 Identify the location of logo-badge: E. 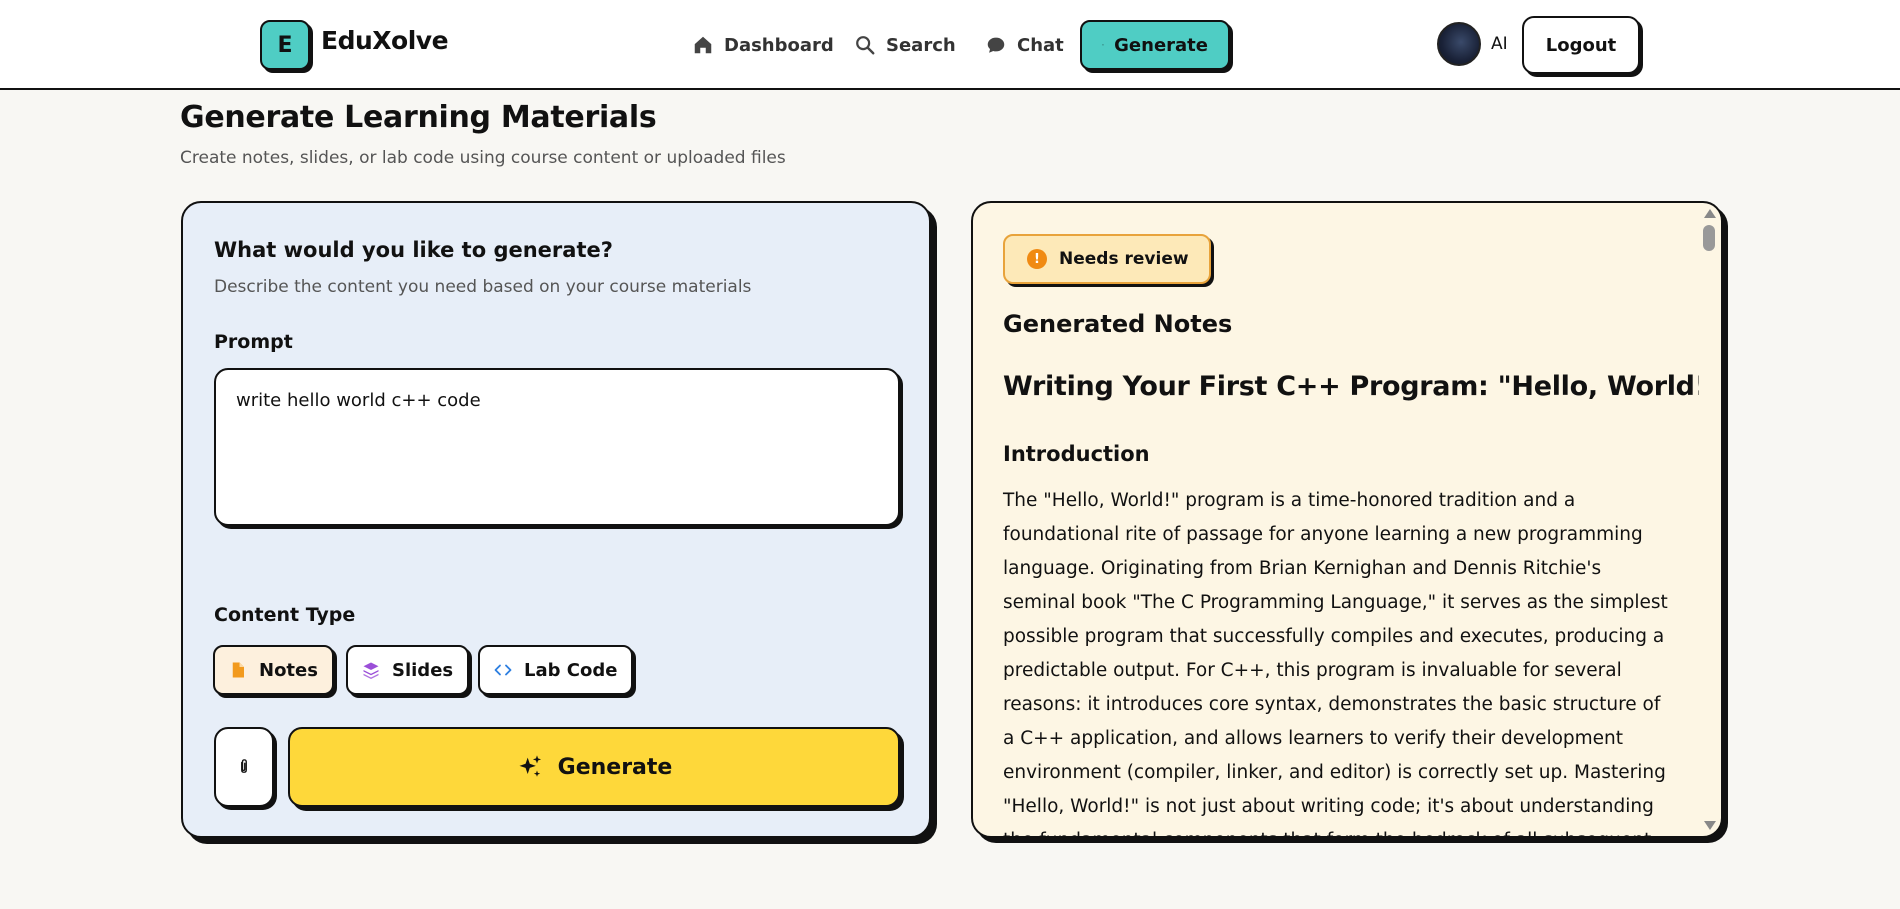
(285, 45).